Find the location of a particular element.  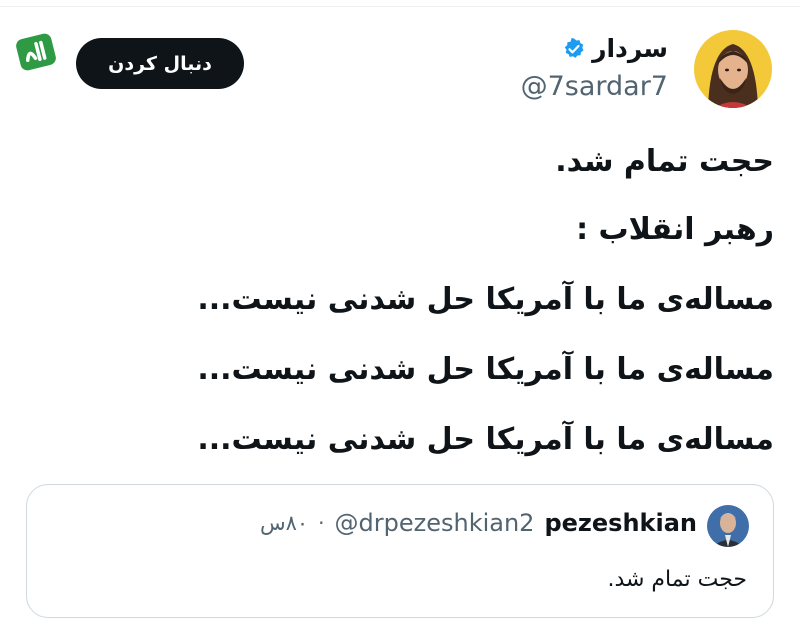

user-name-row: سردار is located at coordinates (615, 49).